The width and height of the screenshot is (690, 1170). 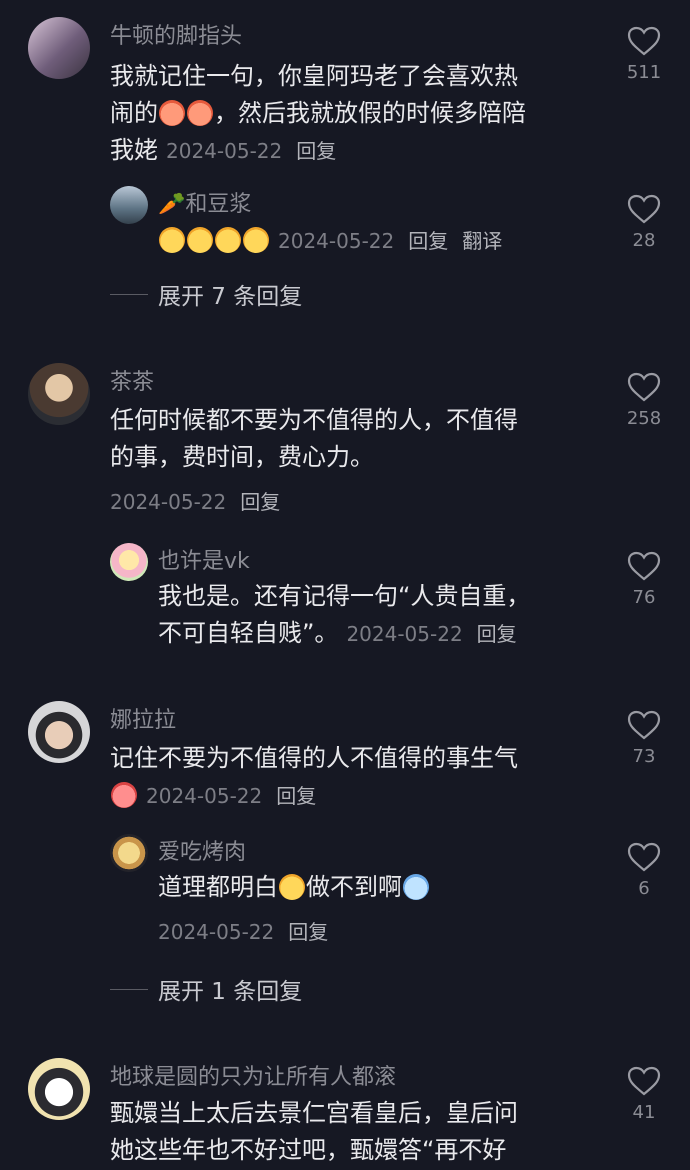 I want to click on reply-text: 我也是。还有记得一句“人贵自重， 不可自轻自贱”。 2024-05-22 回复, so click(x=378, y=615).